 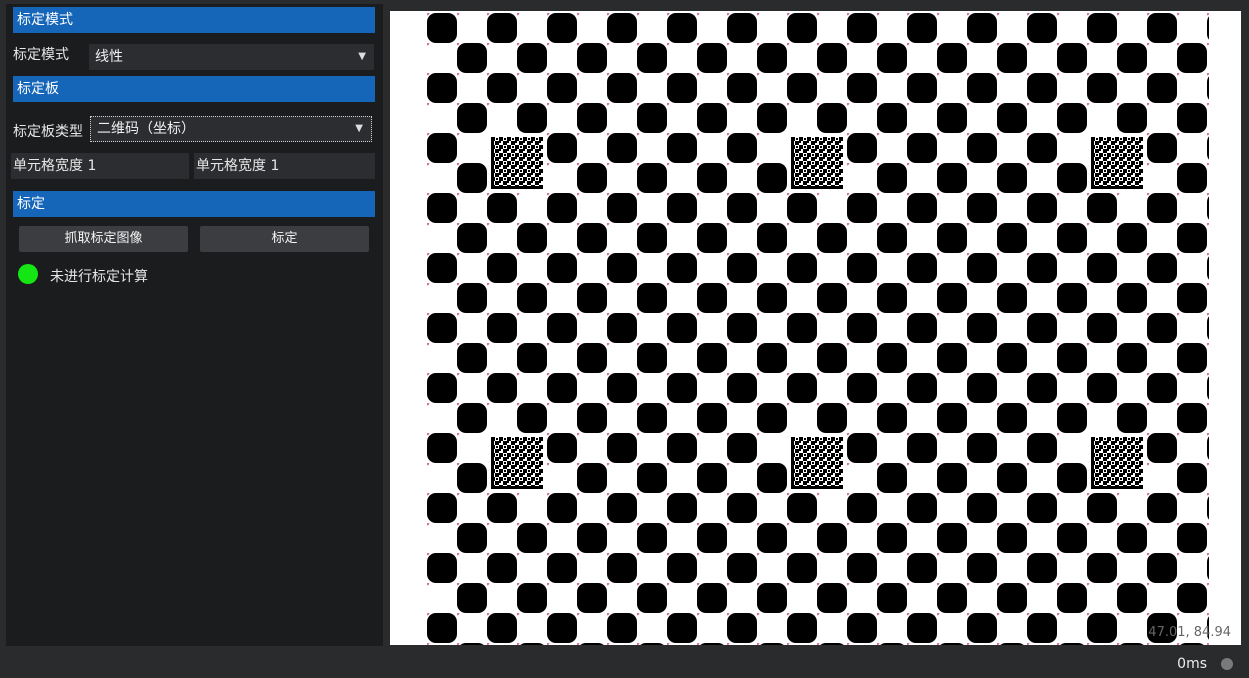 What do you see at coordinates (28, 274) in the screenshot?
I see `status-indicator-icon` at bounding box center [28, 274].